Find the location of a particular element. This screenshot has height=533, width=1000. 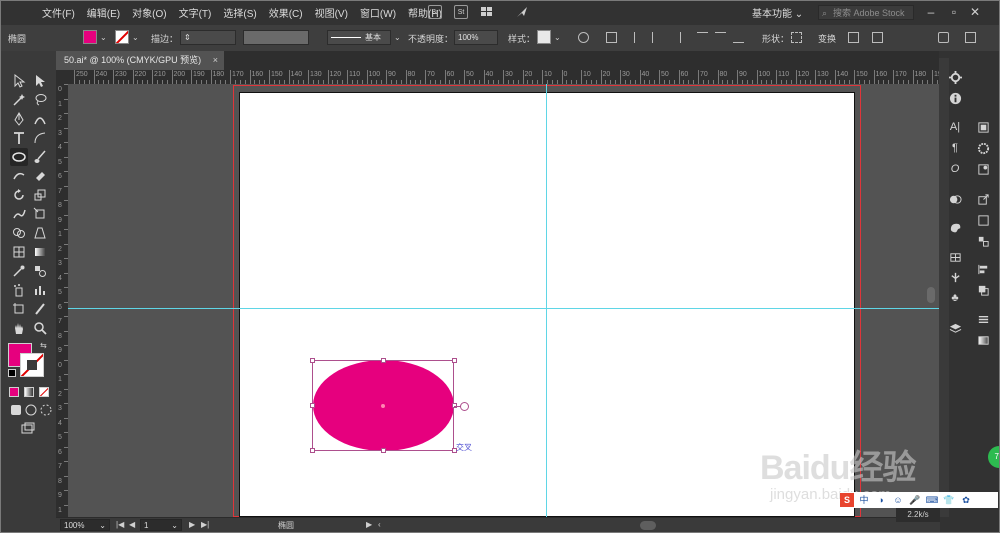

first-artboard-icon: |◀ is located at coordinates (120, 524).